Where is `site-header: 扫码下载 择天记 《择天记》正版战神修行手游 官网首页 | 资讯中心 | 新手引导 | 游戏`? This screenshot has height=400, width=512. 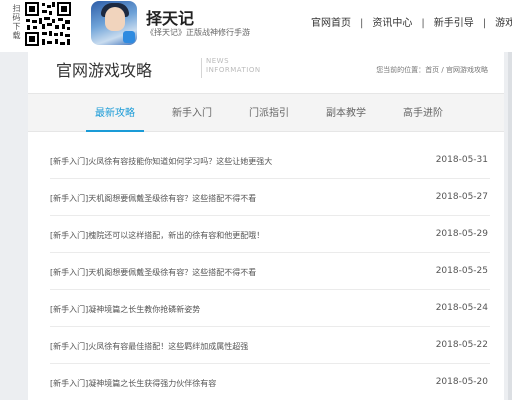 site-header: 扫码下载 择天记 《择天记》正版战神修行手游 官网首页 | 资讯中心 | 新手引导 | 游戏 is located at coordinates (256, 26).